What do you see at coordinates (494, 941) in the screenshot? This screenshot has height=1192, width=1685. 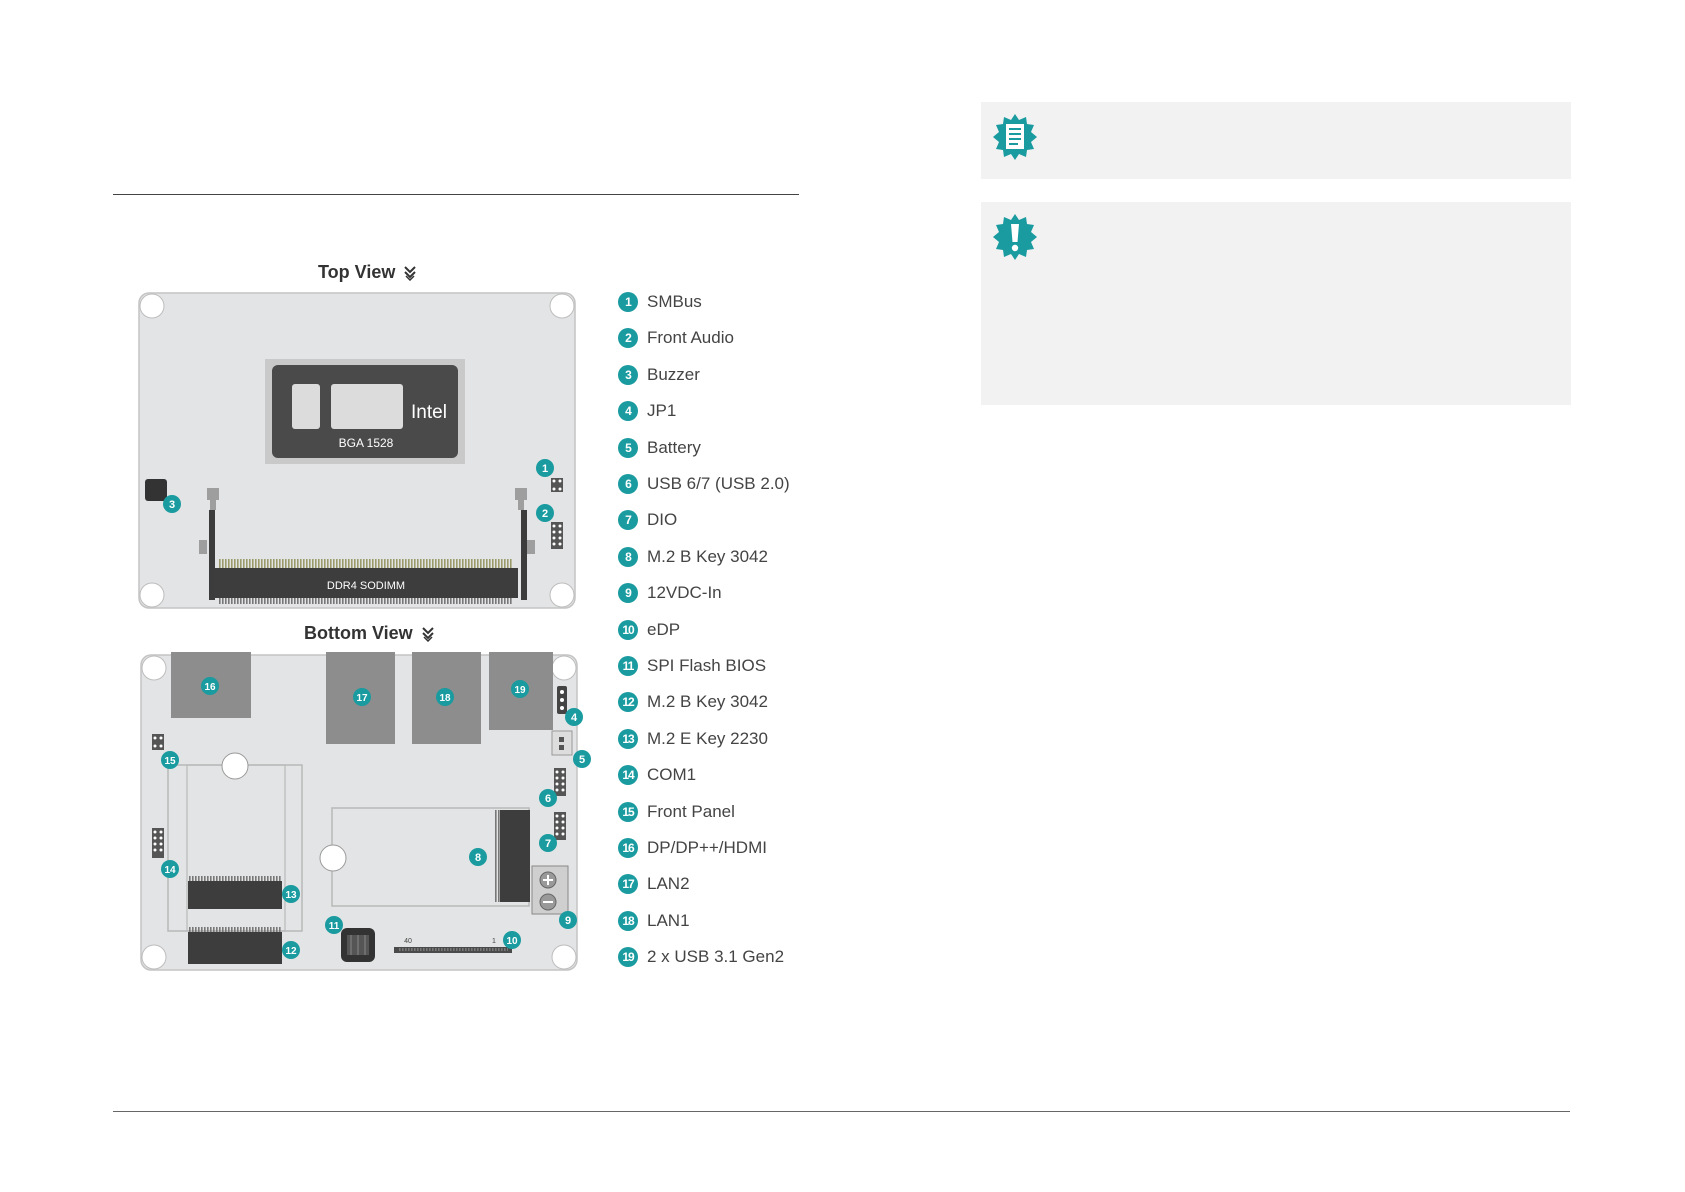 I see `edp-pin-end: 1` at bounding box center [494, 941].